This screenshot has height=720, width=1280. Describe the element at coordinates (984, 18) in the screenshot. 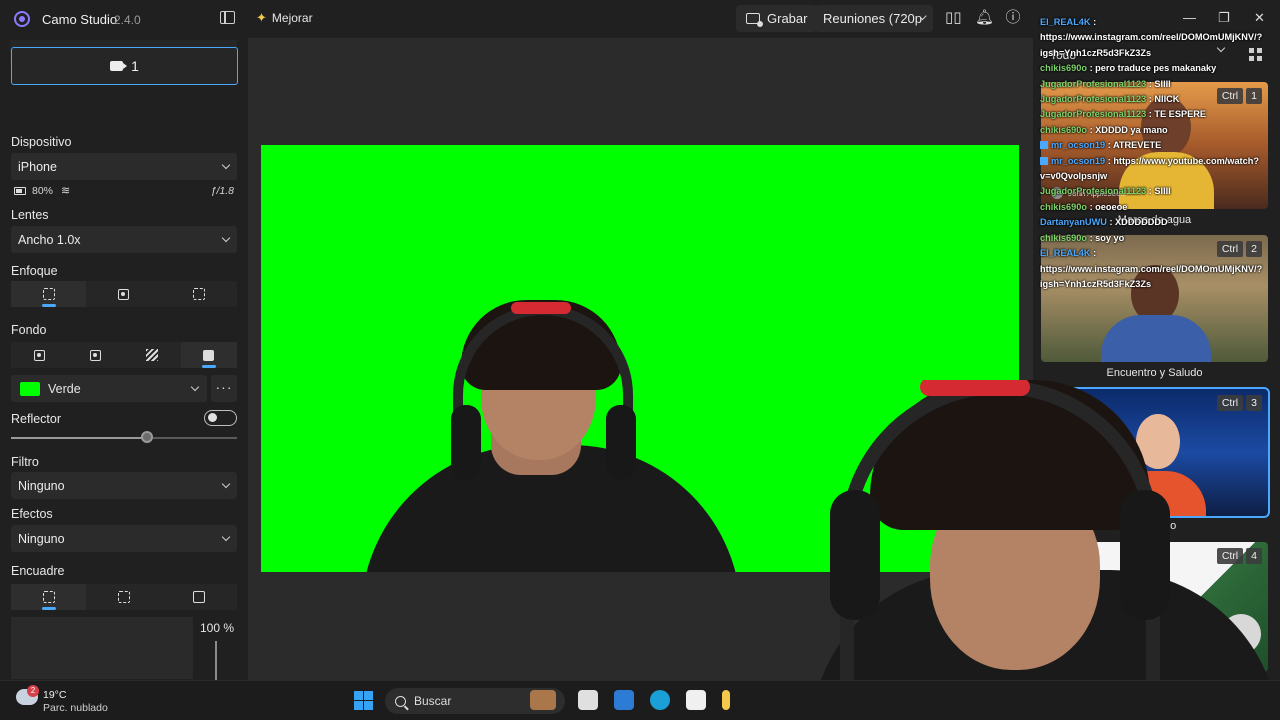

I see `bell-icon: 🔔︎` at that location.